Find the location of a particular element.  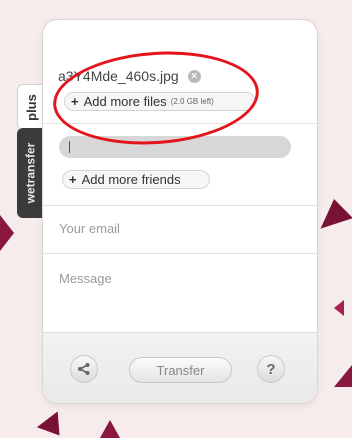

message-placeholder: Message is located at coordinates (85, 278).